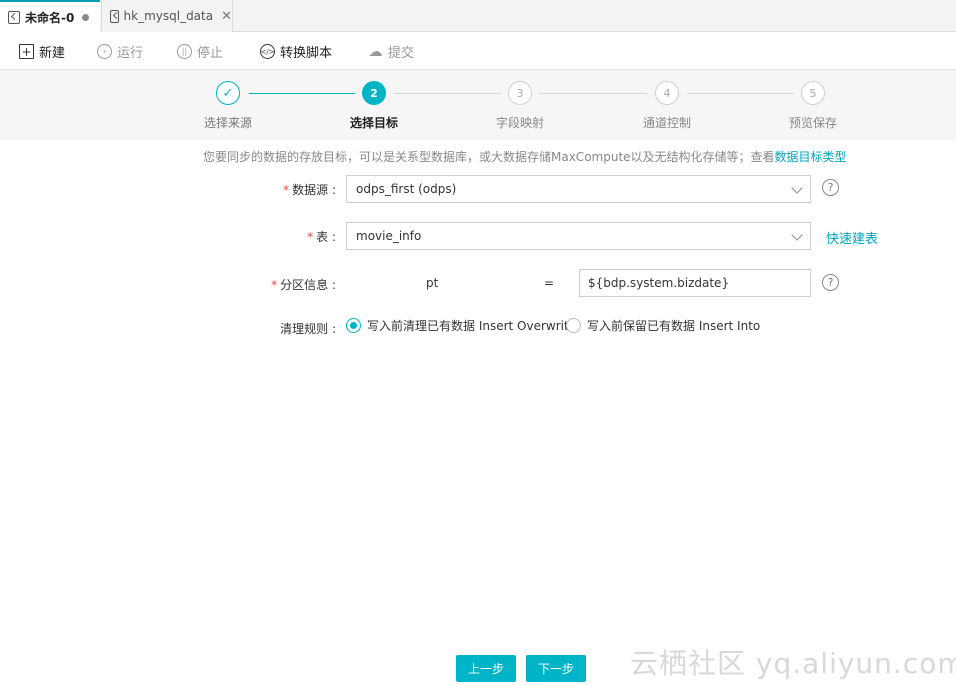  I want to click on tab-bar: 未命名-0 hk_mysql_data ✕, so click(478, 16).